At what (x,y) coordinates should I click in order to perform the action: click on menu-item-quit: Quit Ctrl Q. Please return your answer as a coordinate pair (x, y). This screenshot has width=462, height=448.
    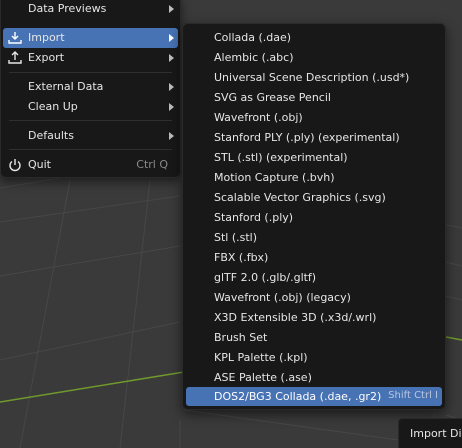
    Looking at the image, I should click on (90, 165).